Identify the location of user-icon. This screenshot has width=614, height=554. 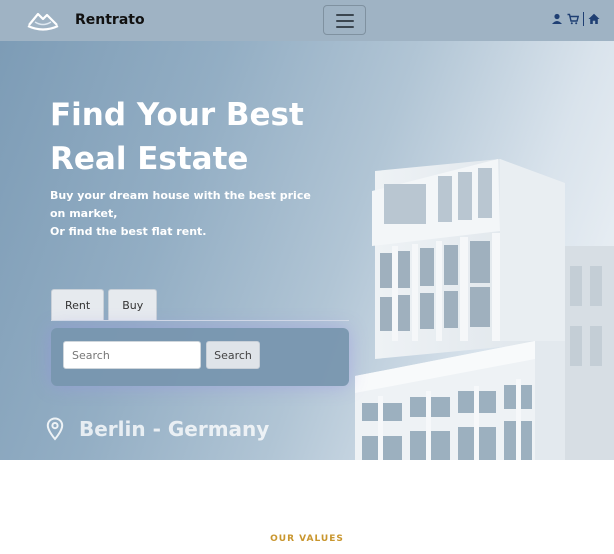
(557, 19).